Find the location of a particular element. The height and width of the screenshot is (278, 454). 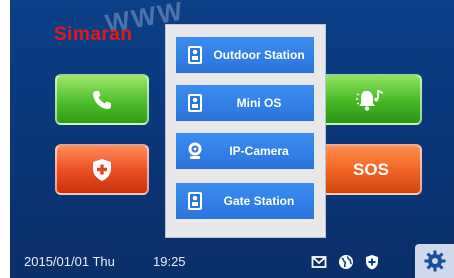

menu-item-gate-station: Gate Station is located at coordinates (245, 201).